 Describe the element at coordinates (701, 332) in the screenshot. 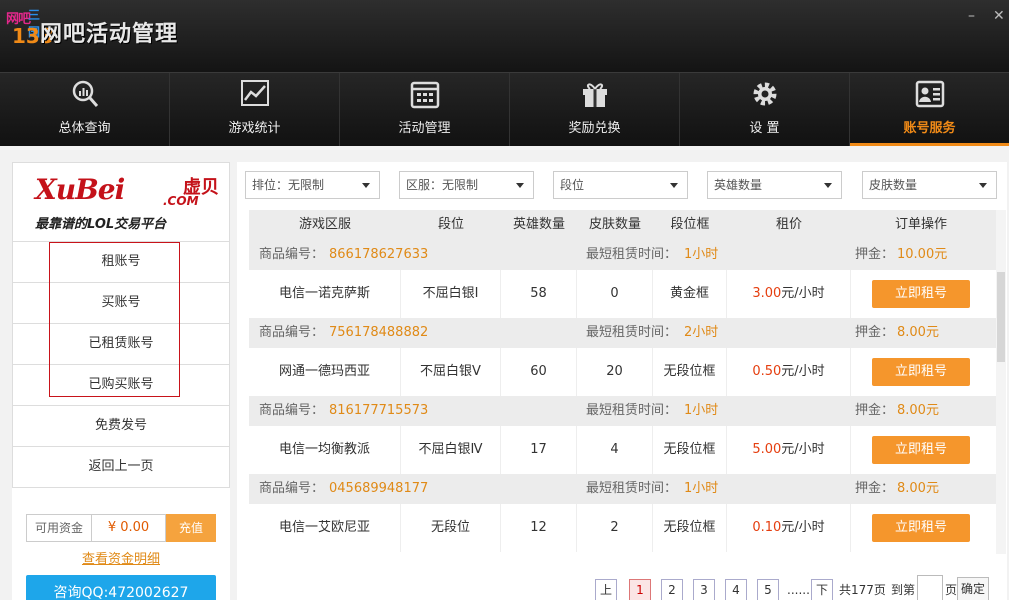

I see `min-time: 2小时` at that location.